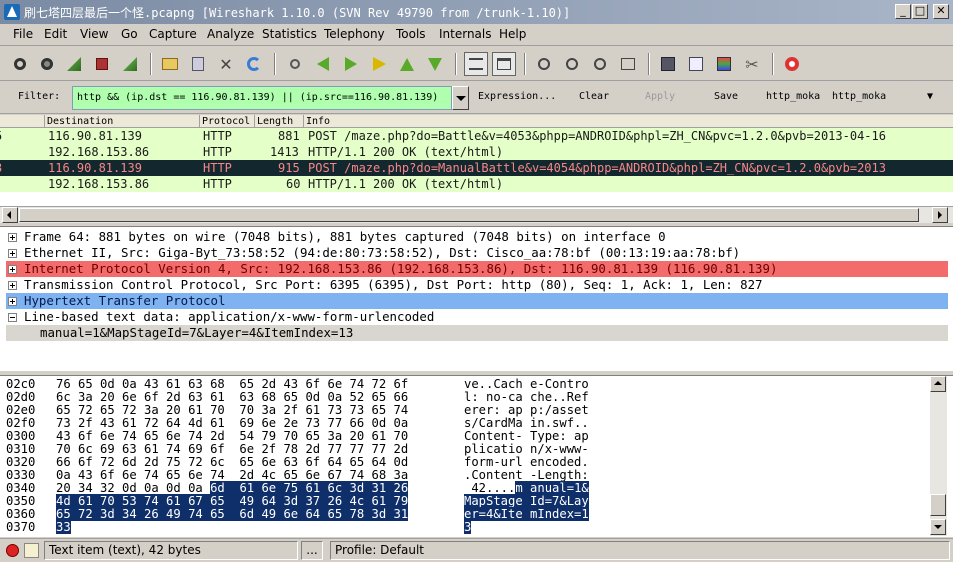 The image size is (953, 562). What do you see at coordinates (74, 64) in the screenshot?
I see `start-capture-icon` at bounding box center [74, 64].